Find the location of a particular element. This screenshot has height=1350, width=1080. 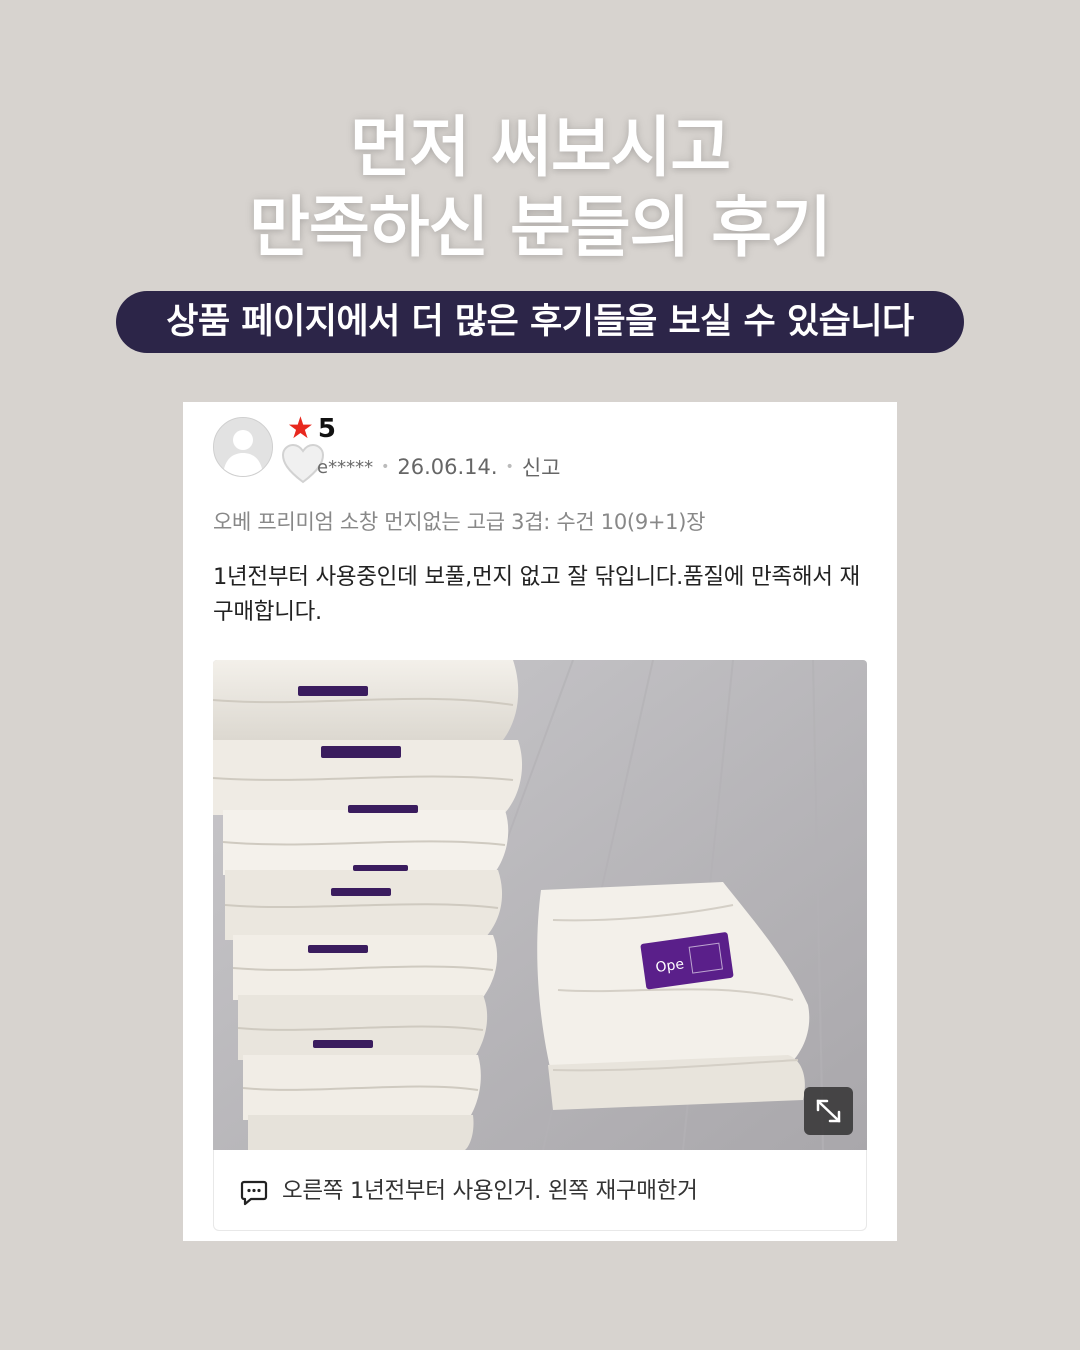

headline-line-1: 먼저 써보시고 is located at coordinates (540, 147).